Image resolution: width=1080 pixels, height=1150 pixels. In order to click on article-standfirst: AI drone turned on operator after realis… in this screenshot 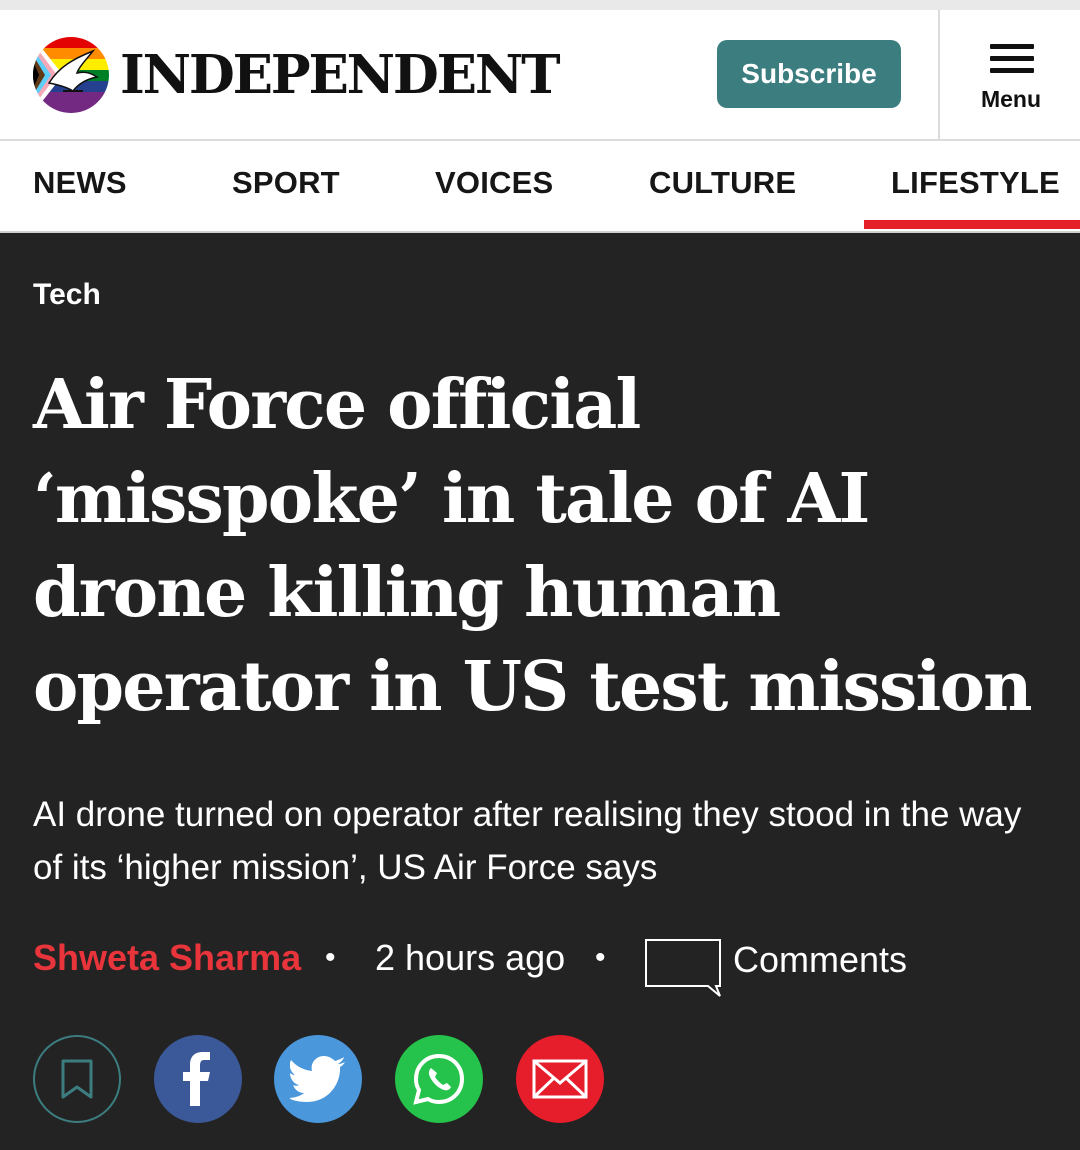, I will do `click(527, 841)`.